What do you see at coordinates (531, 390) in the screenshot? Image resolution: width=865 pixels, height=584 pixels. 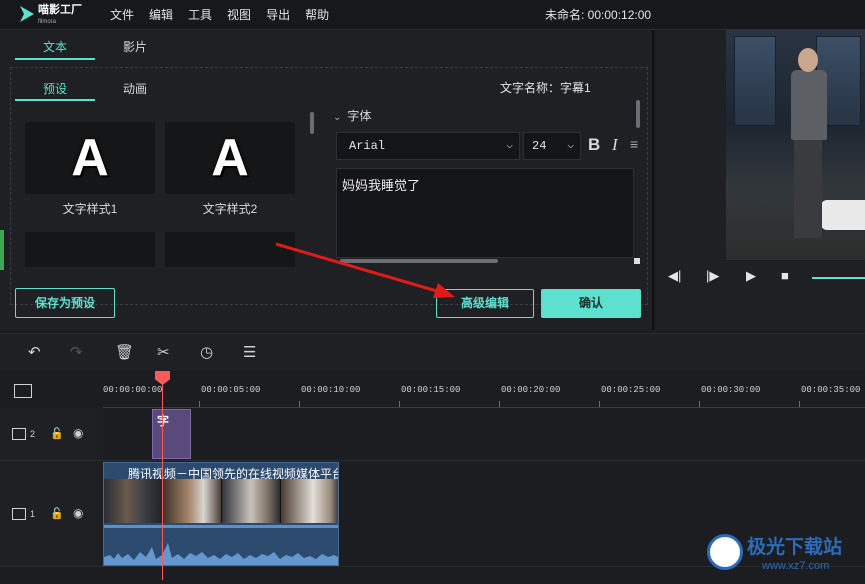 I see `ruler-label: 00:00:20:00` at bounding box center [531, 390].